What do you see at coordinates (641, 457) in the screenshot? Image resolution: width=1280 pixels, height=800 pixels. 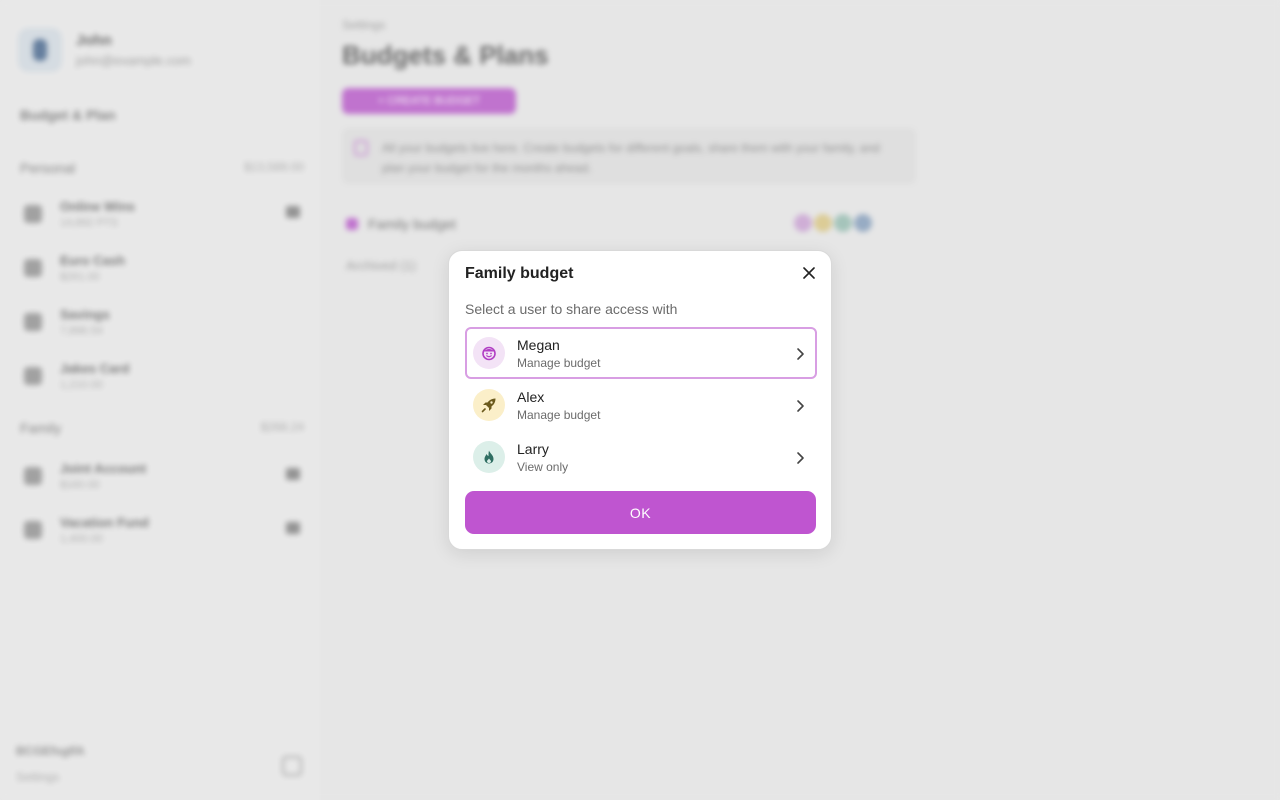 I see `user-row-larry: Larry View only` at bounding box center [641, 457].